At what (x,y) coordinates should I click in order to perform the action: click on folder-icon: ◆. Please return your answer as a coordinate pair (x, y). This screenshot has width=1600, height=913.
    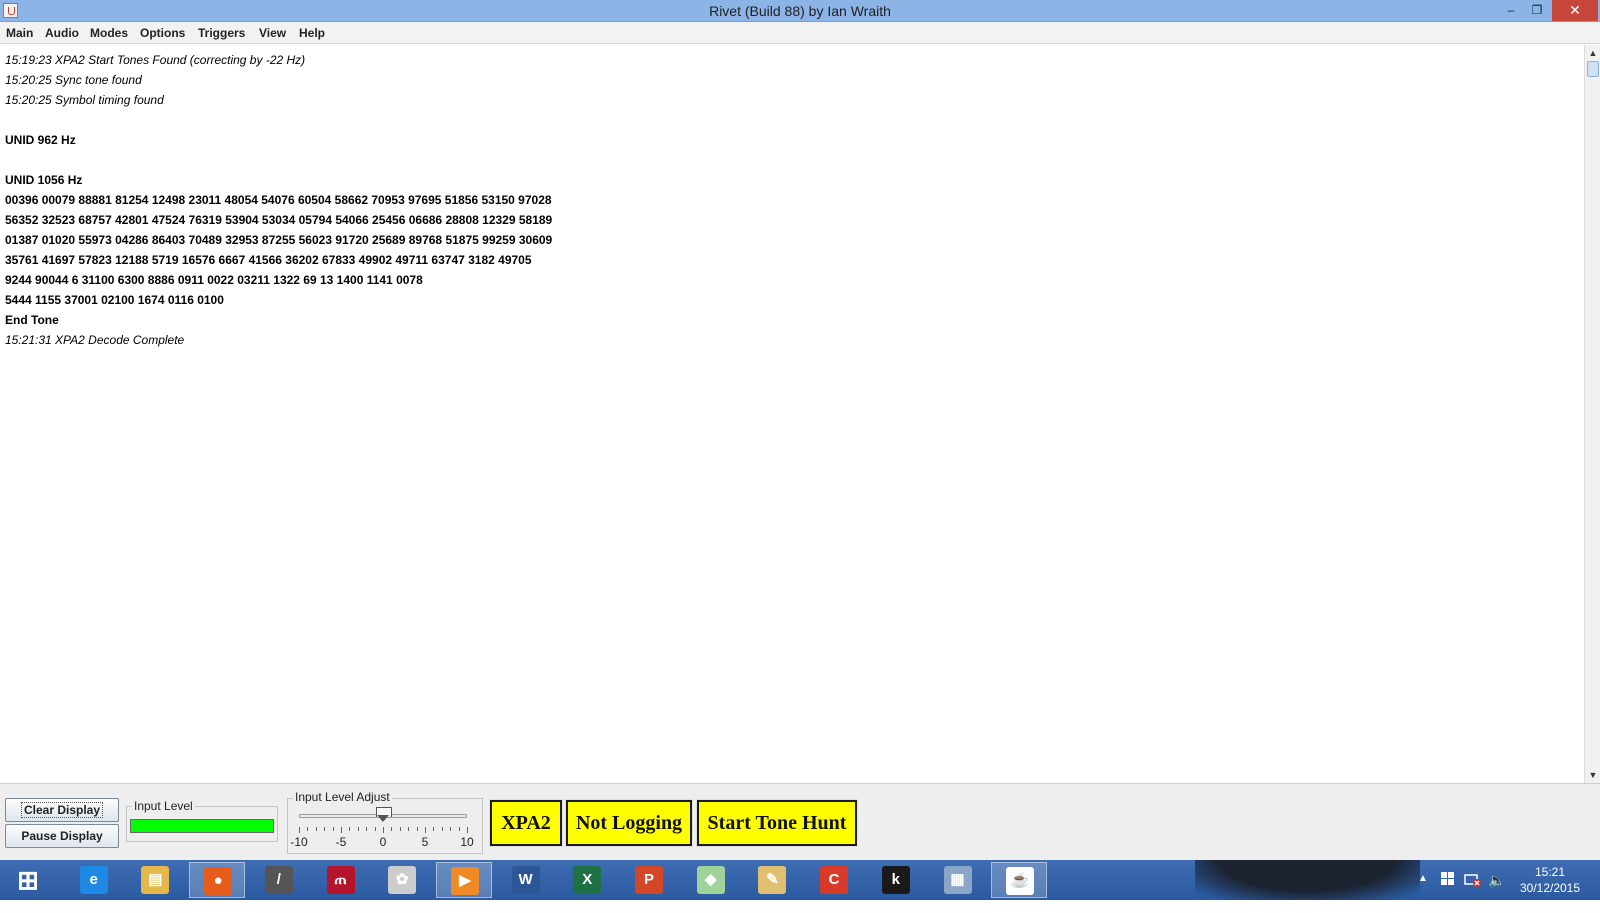
    Looking at the image, I should click on (710, 880).